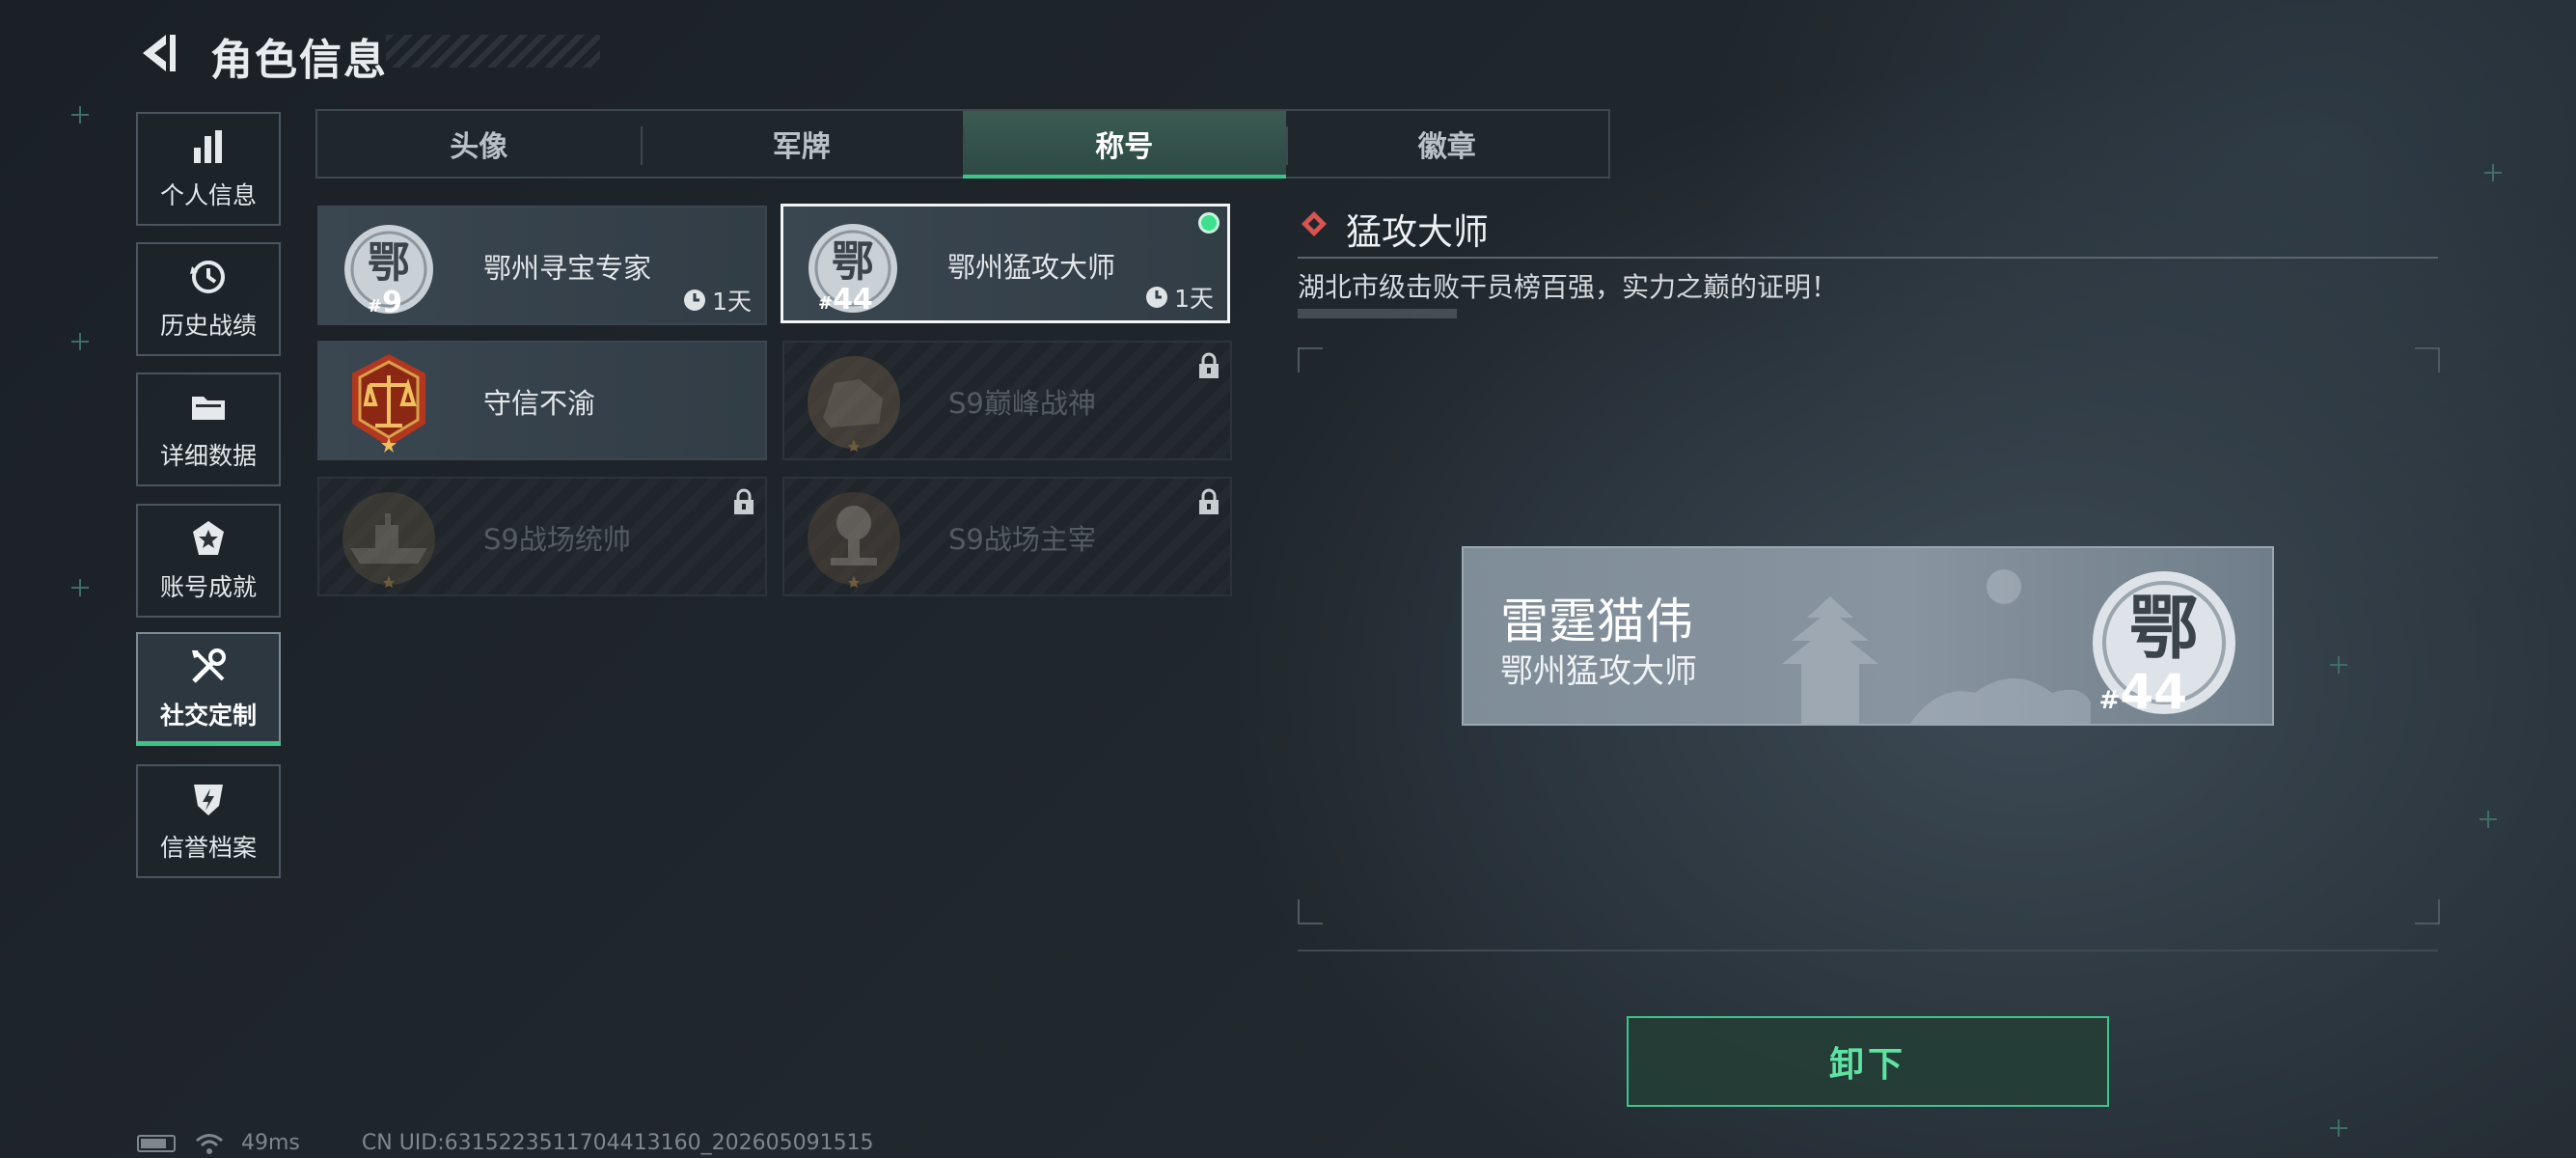  I want to click on tab-badge: 徽章, so click(1447, 144).